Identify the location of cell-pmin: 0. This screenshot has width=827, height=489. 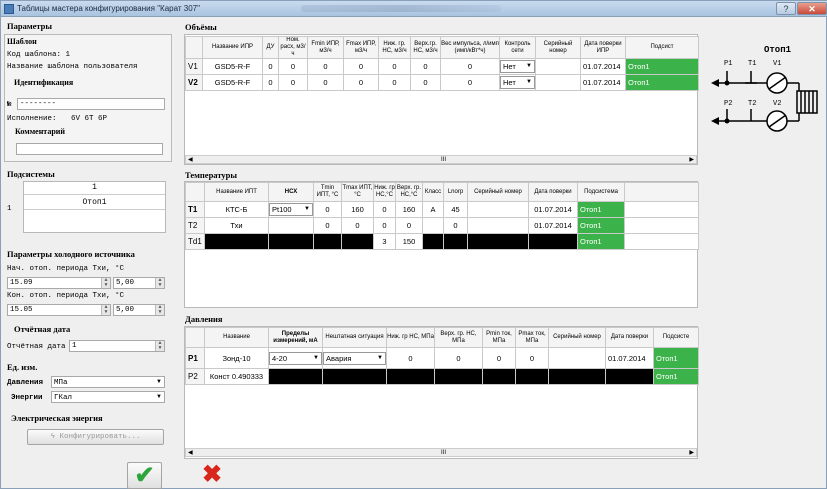
(499, 358).